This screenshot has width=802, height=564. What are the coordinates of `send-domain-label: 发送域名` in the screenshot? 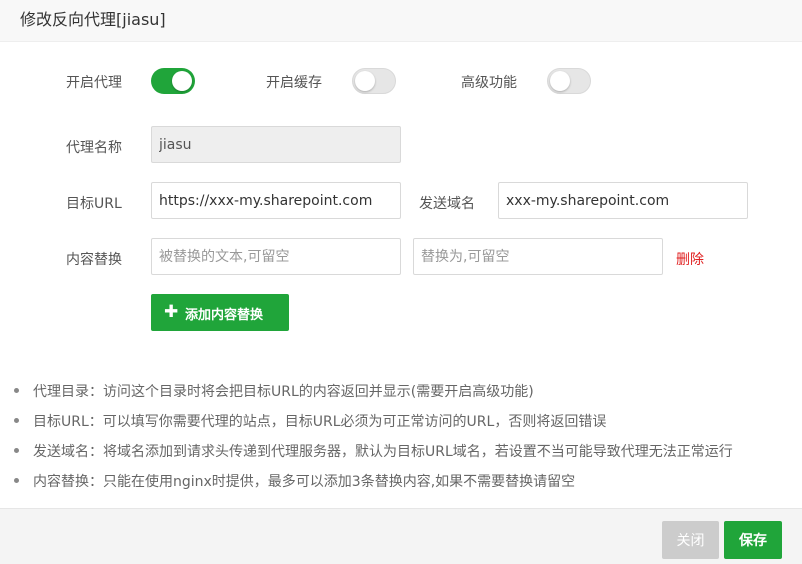 It's located at (447, 204).